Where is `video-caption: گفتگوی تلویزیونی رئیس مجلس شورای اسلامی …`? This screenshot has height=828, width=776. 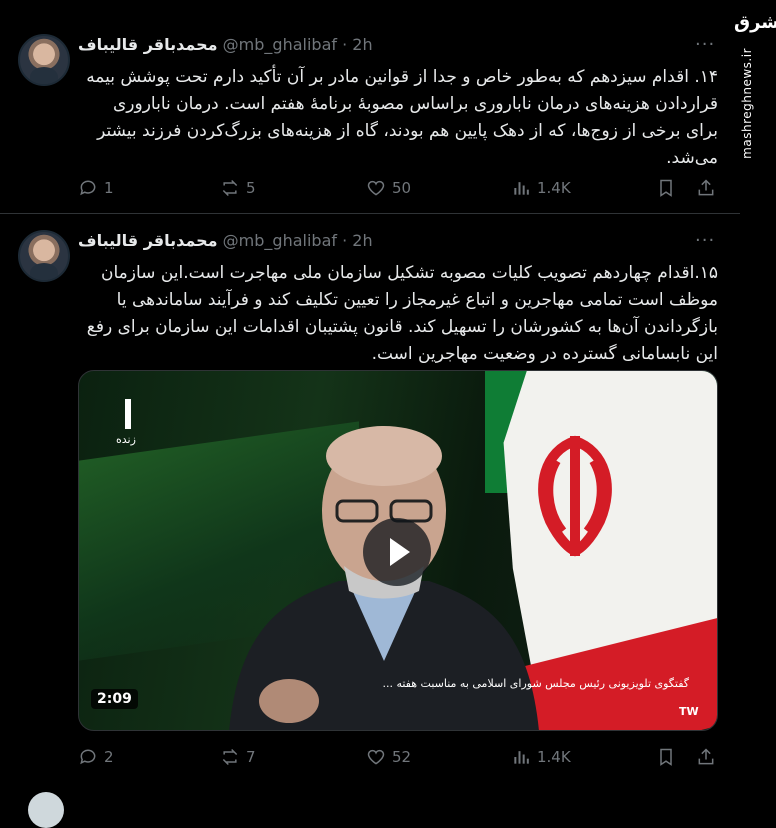
video-caption: گفتگوی تلویزیونی رئیس مجلس شورای اسلامی … is located at coordinates (535, 683).